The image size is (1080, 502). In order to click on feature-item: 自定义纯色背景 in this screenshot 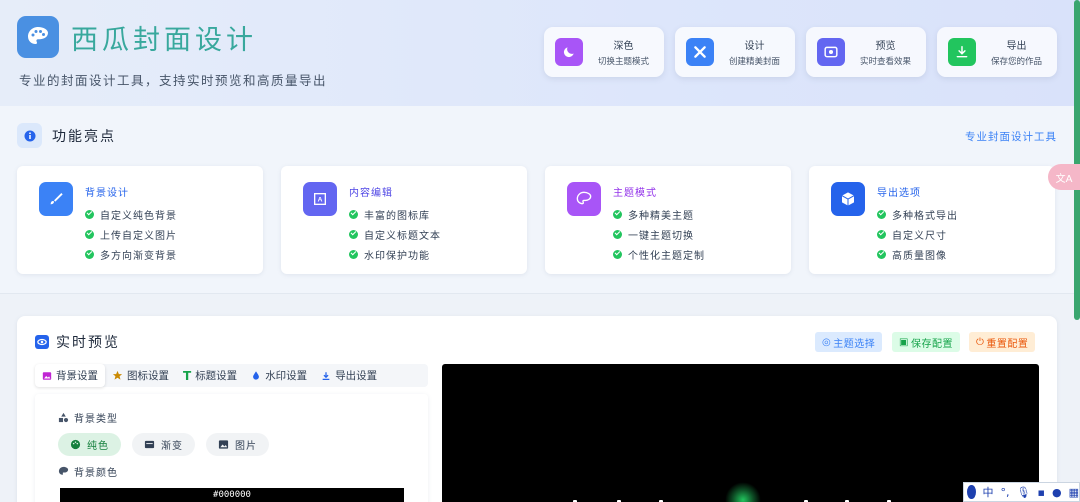, I will do `click(131, 214)`.